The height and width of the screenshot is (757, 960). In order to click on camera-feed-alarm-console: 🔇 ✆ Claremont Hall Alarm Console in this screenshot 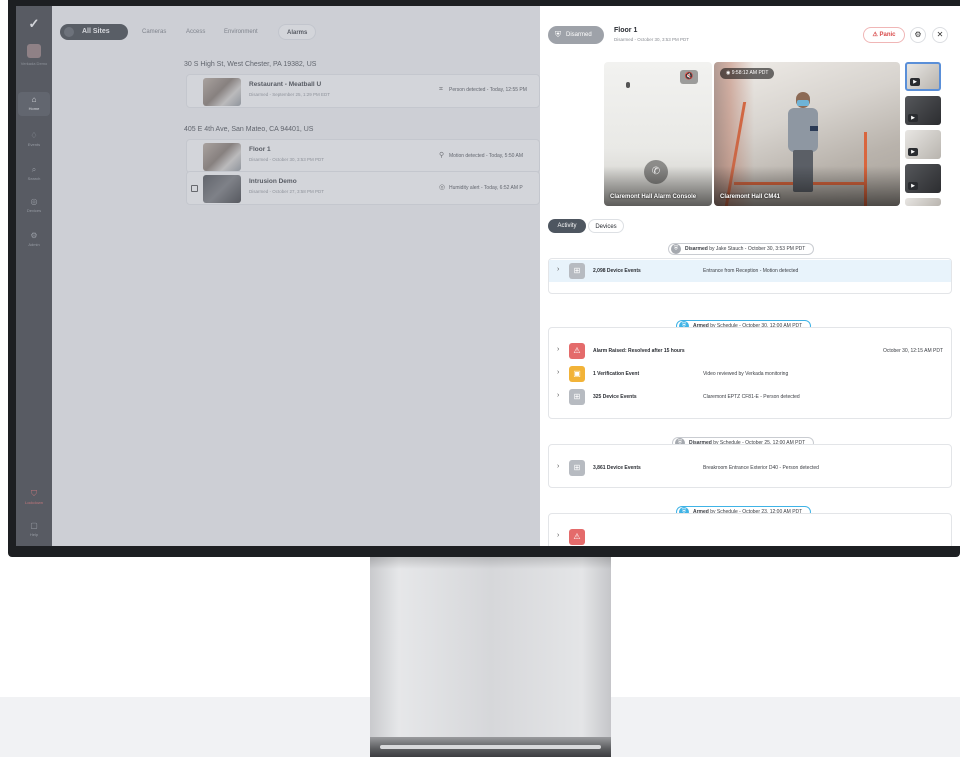, I will do `click(658, 134)`.